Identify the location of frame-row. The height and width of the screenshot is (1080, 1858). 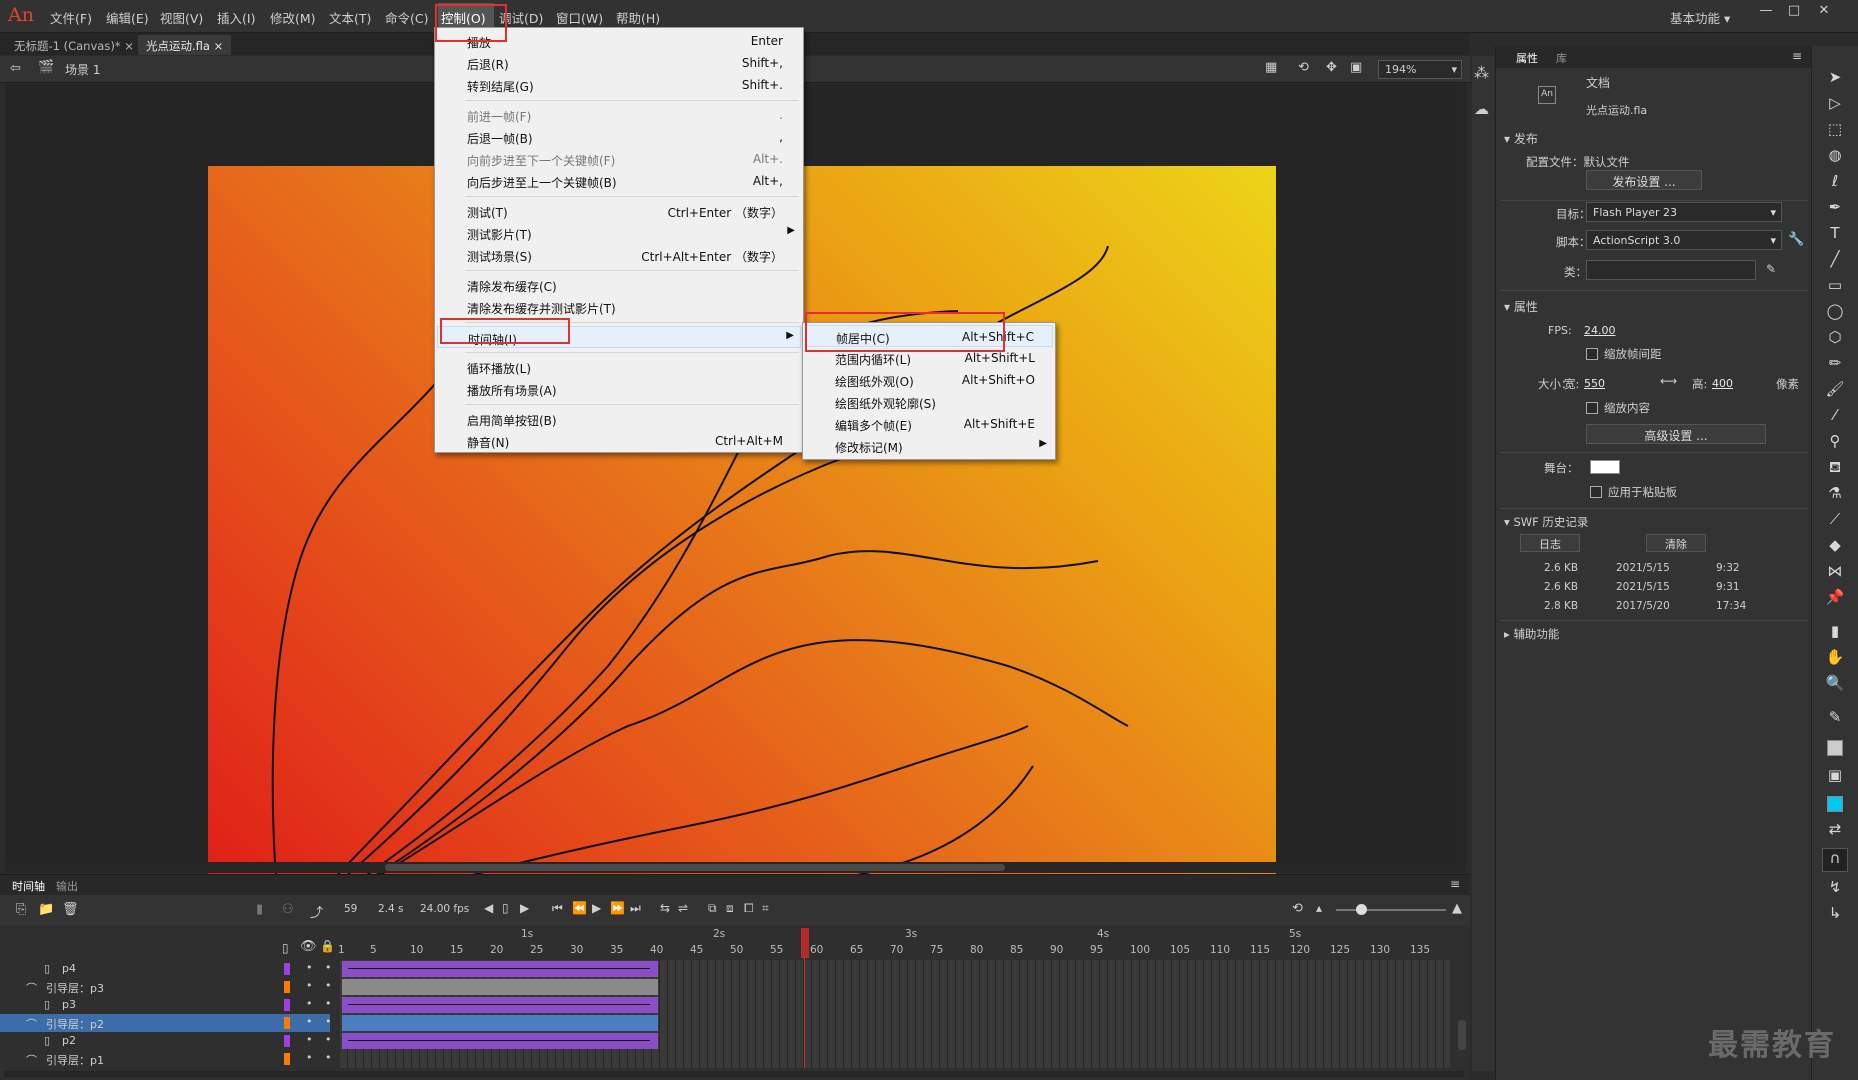
(895, 1059).